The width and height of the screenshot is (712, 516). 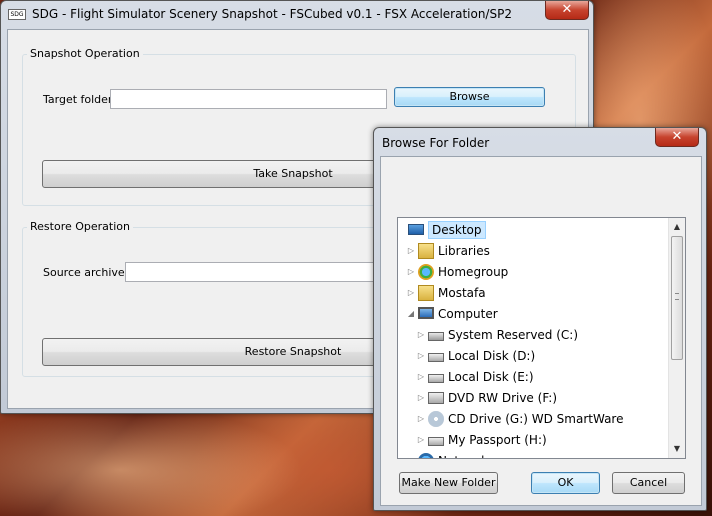 What do you see at coordinates (677, 449) in the screenshot?
I see `scroll-down-arrow-icon: ▼` at bounding box center [677, 449].